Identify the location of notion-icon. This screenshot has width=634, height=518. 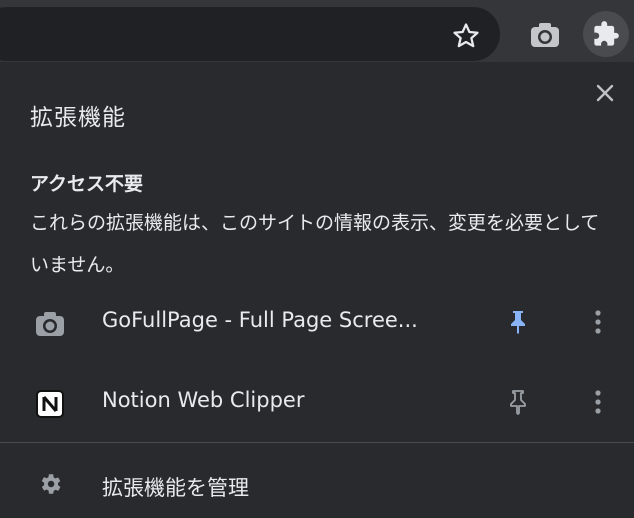
(50, 404).